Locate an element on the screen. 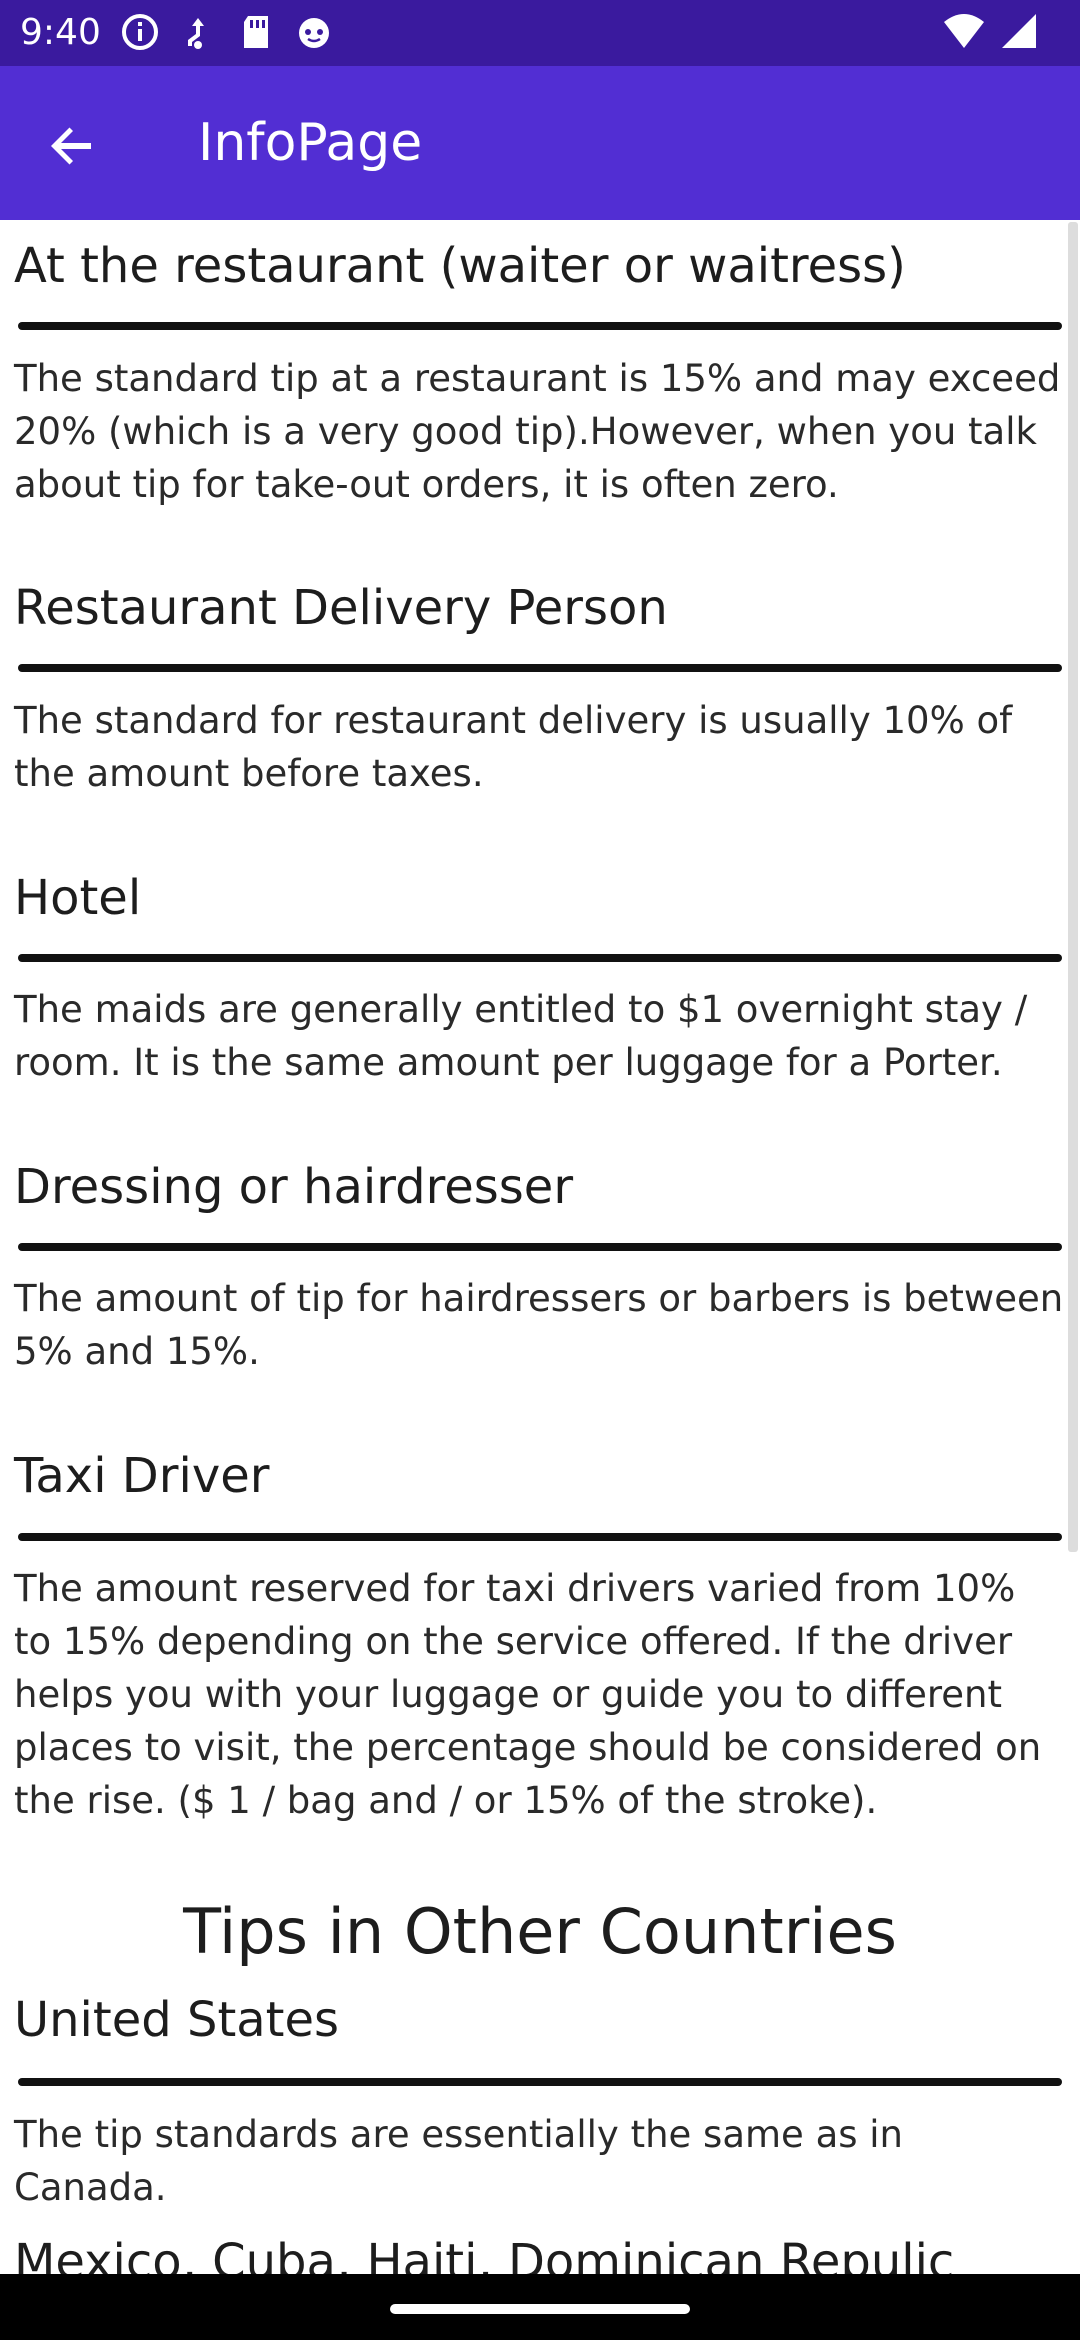  status-bar: 9:40 is located at coordinates (540, 33).